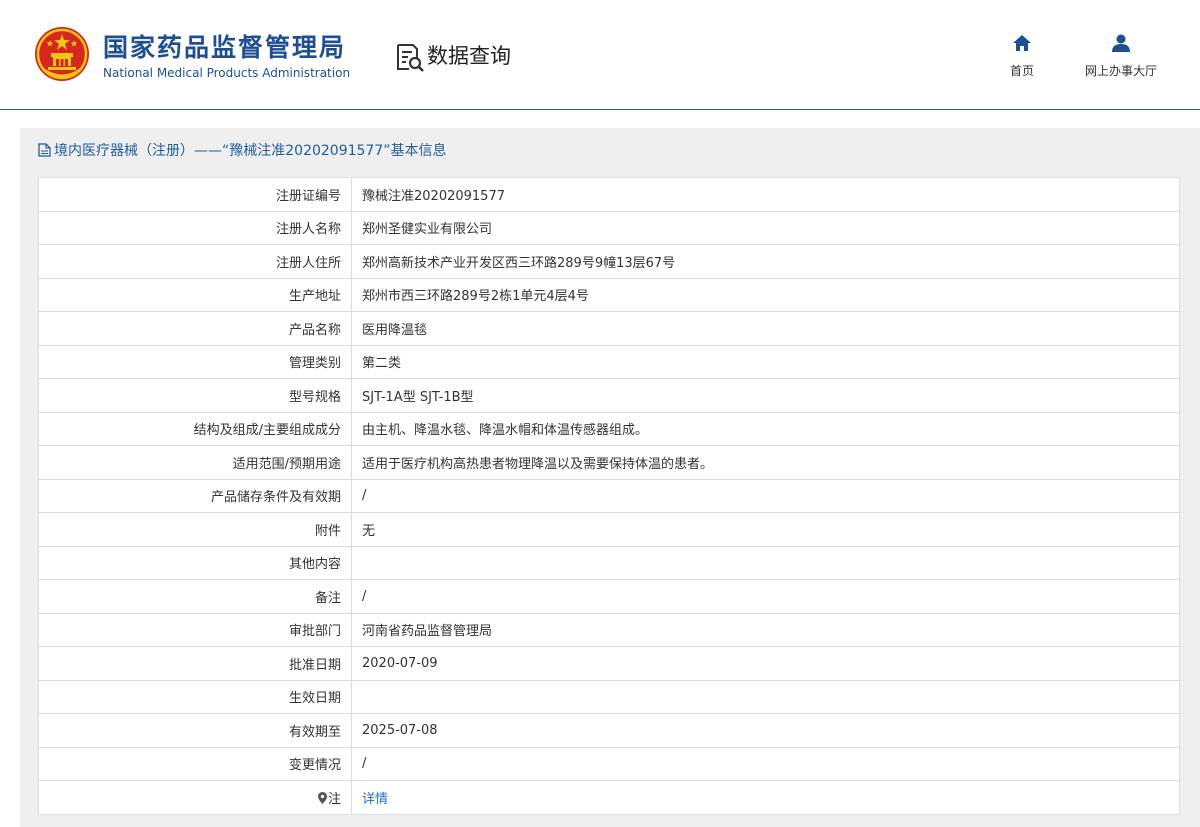  I want to click on field-label: 型号规格, so click(195, 395).